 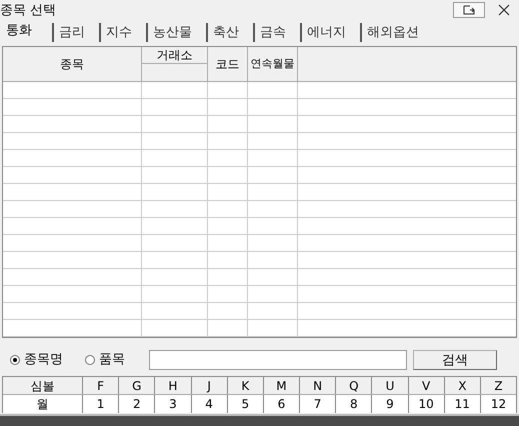 What do you see at coordinates (246, 404) in the screenshot?
I see `table-cell: 5` at bounding box center [246, 404].